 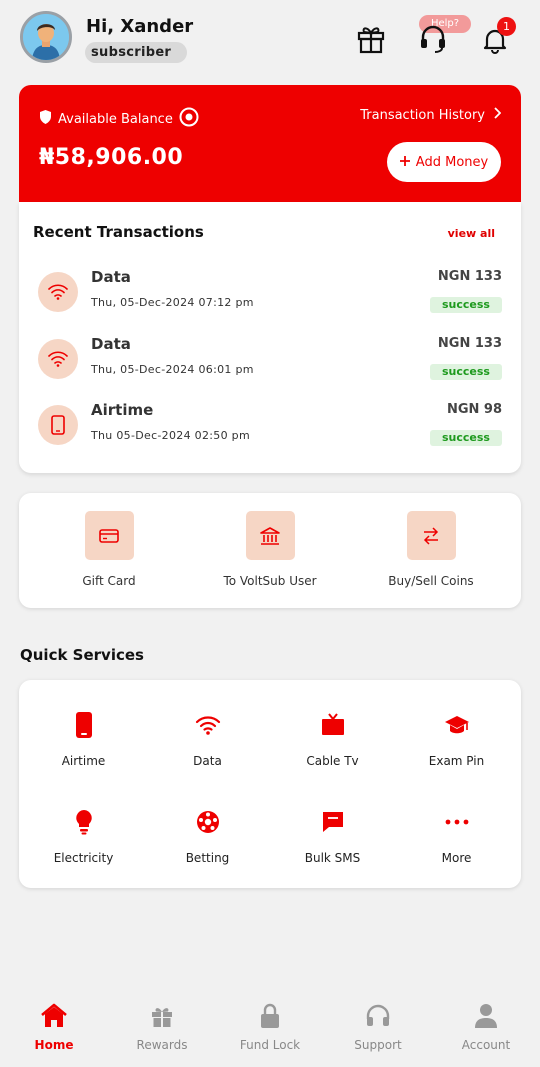 What do you see at coordinates (456, 858) in the screenshot?
I see `service-label: More` at bounding box center [456, 858].